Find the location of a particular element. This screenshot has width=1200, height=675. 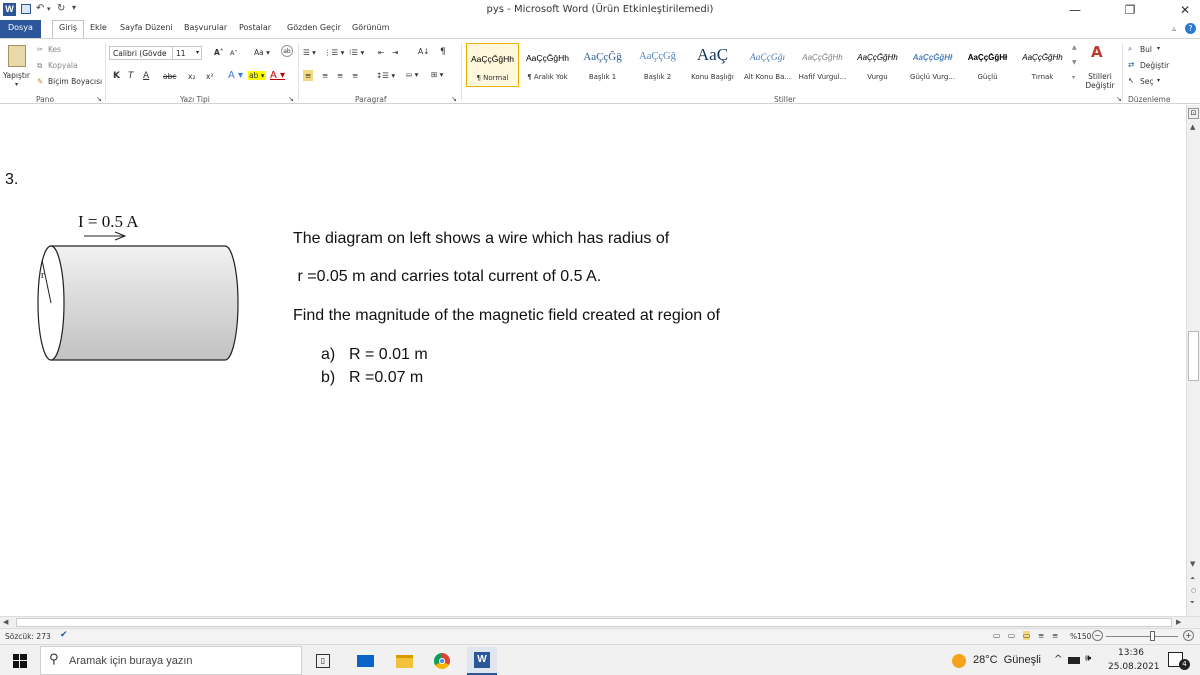

copy-icon: ⧉ is located at coordinates (39, 66).